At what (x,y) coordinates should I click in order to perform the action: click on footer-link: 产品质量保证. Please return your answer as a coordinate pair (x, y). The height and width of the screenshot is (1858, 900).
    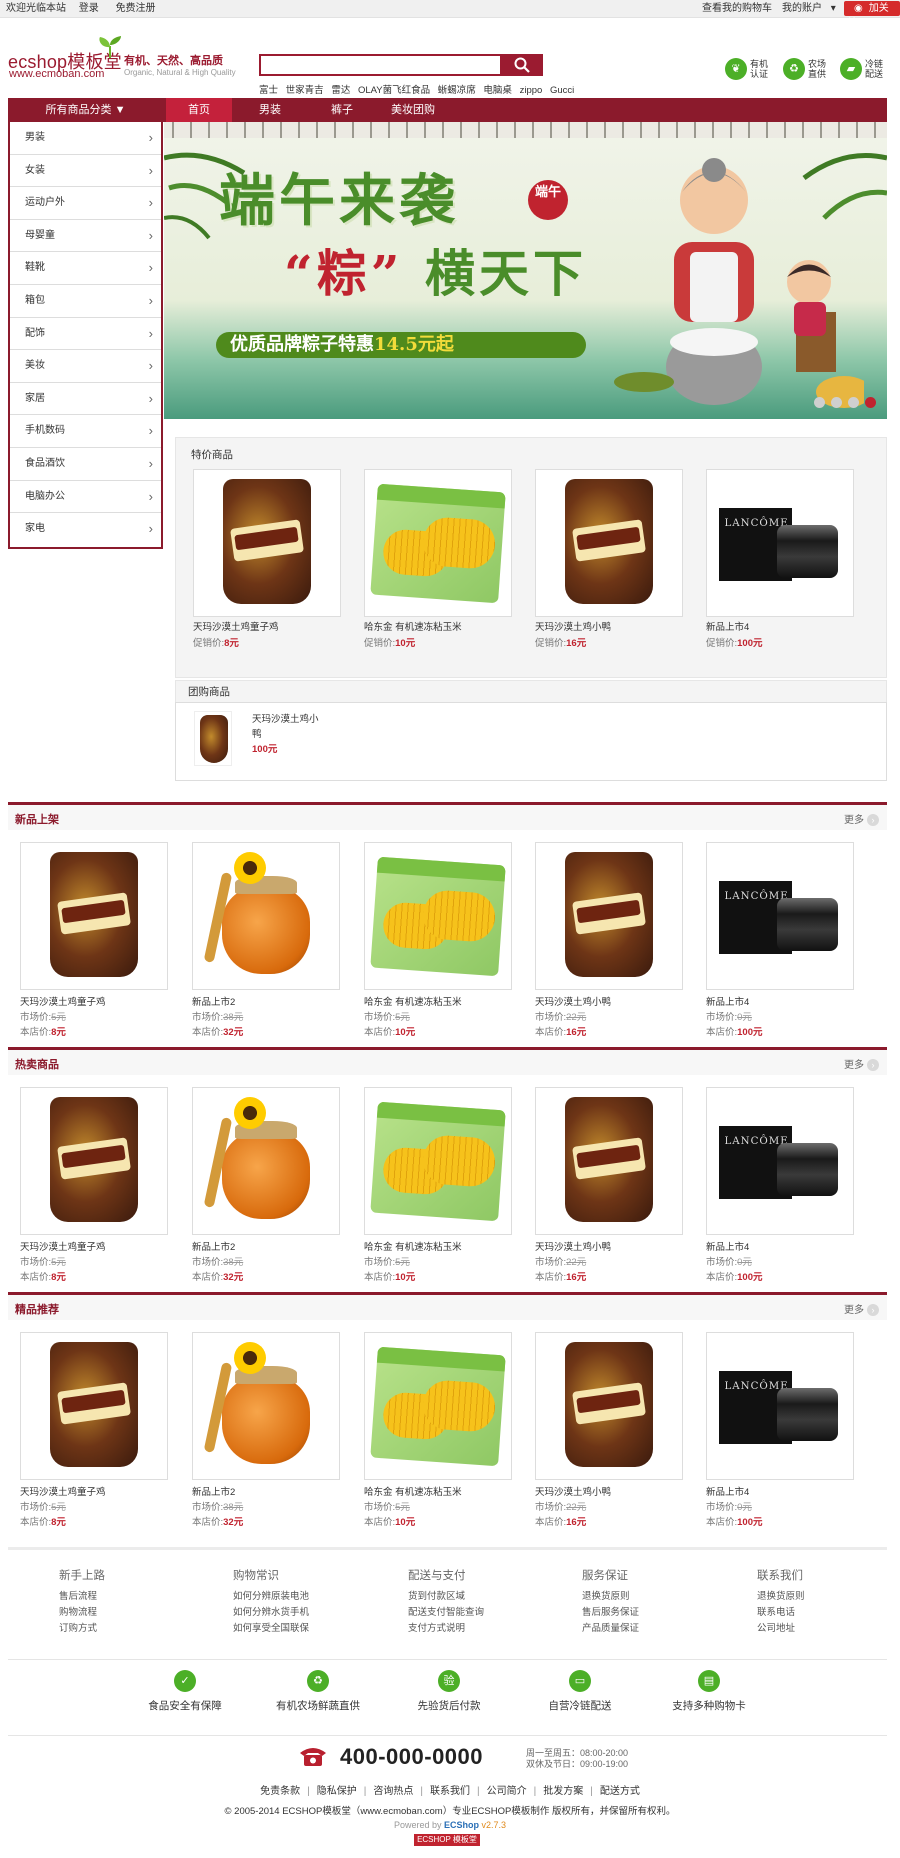
    Looking at the image, I should click on (610, 1629).